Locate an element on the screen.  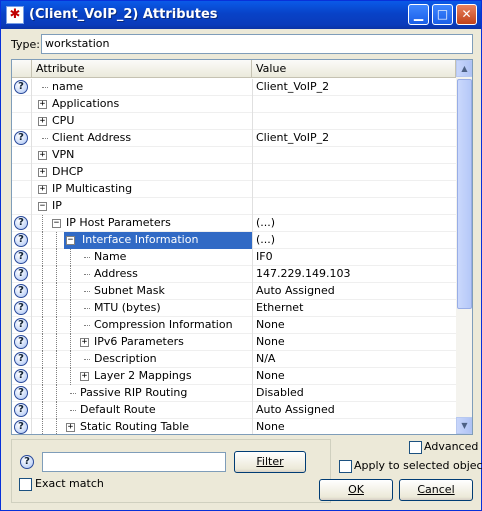
scroll-down-button: ▼ is located at coordinates (464, 425).